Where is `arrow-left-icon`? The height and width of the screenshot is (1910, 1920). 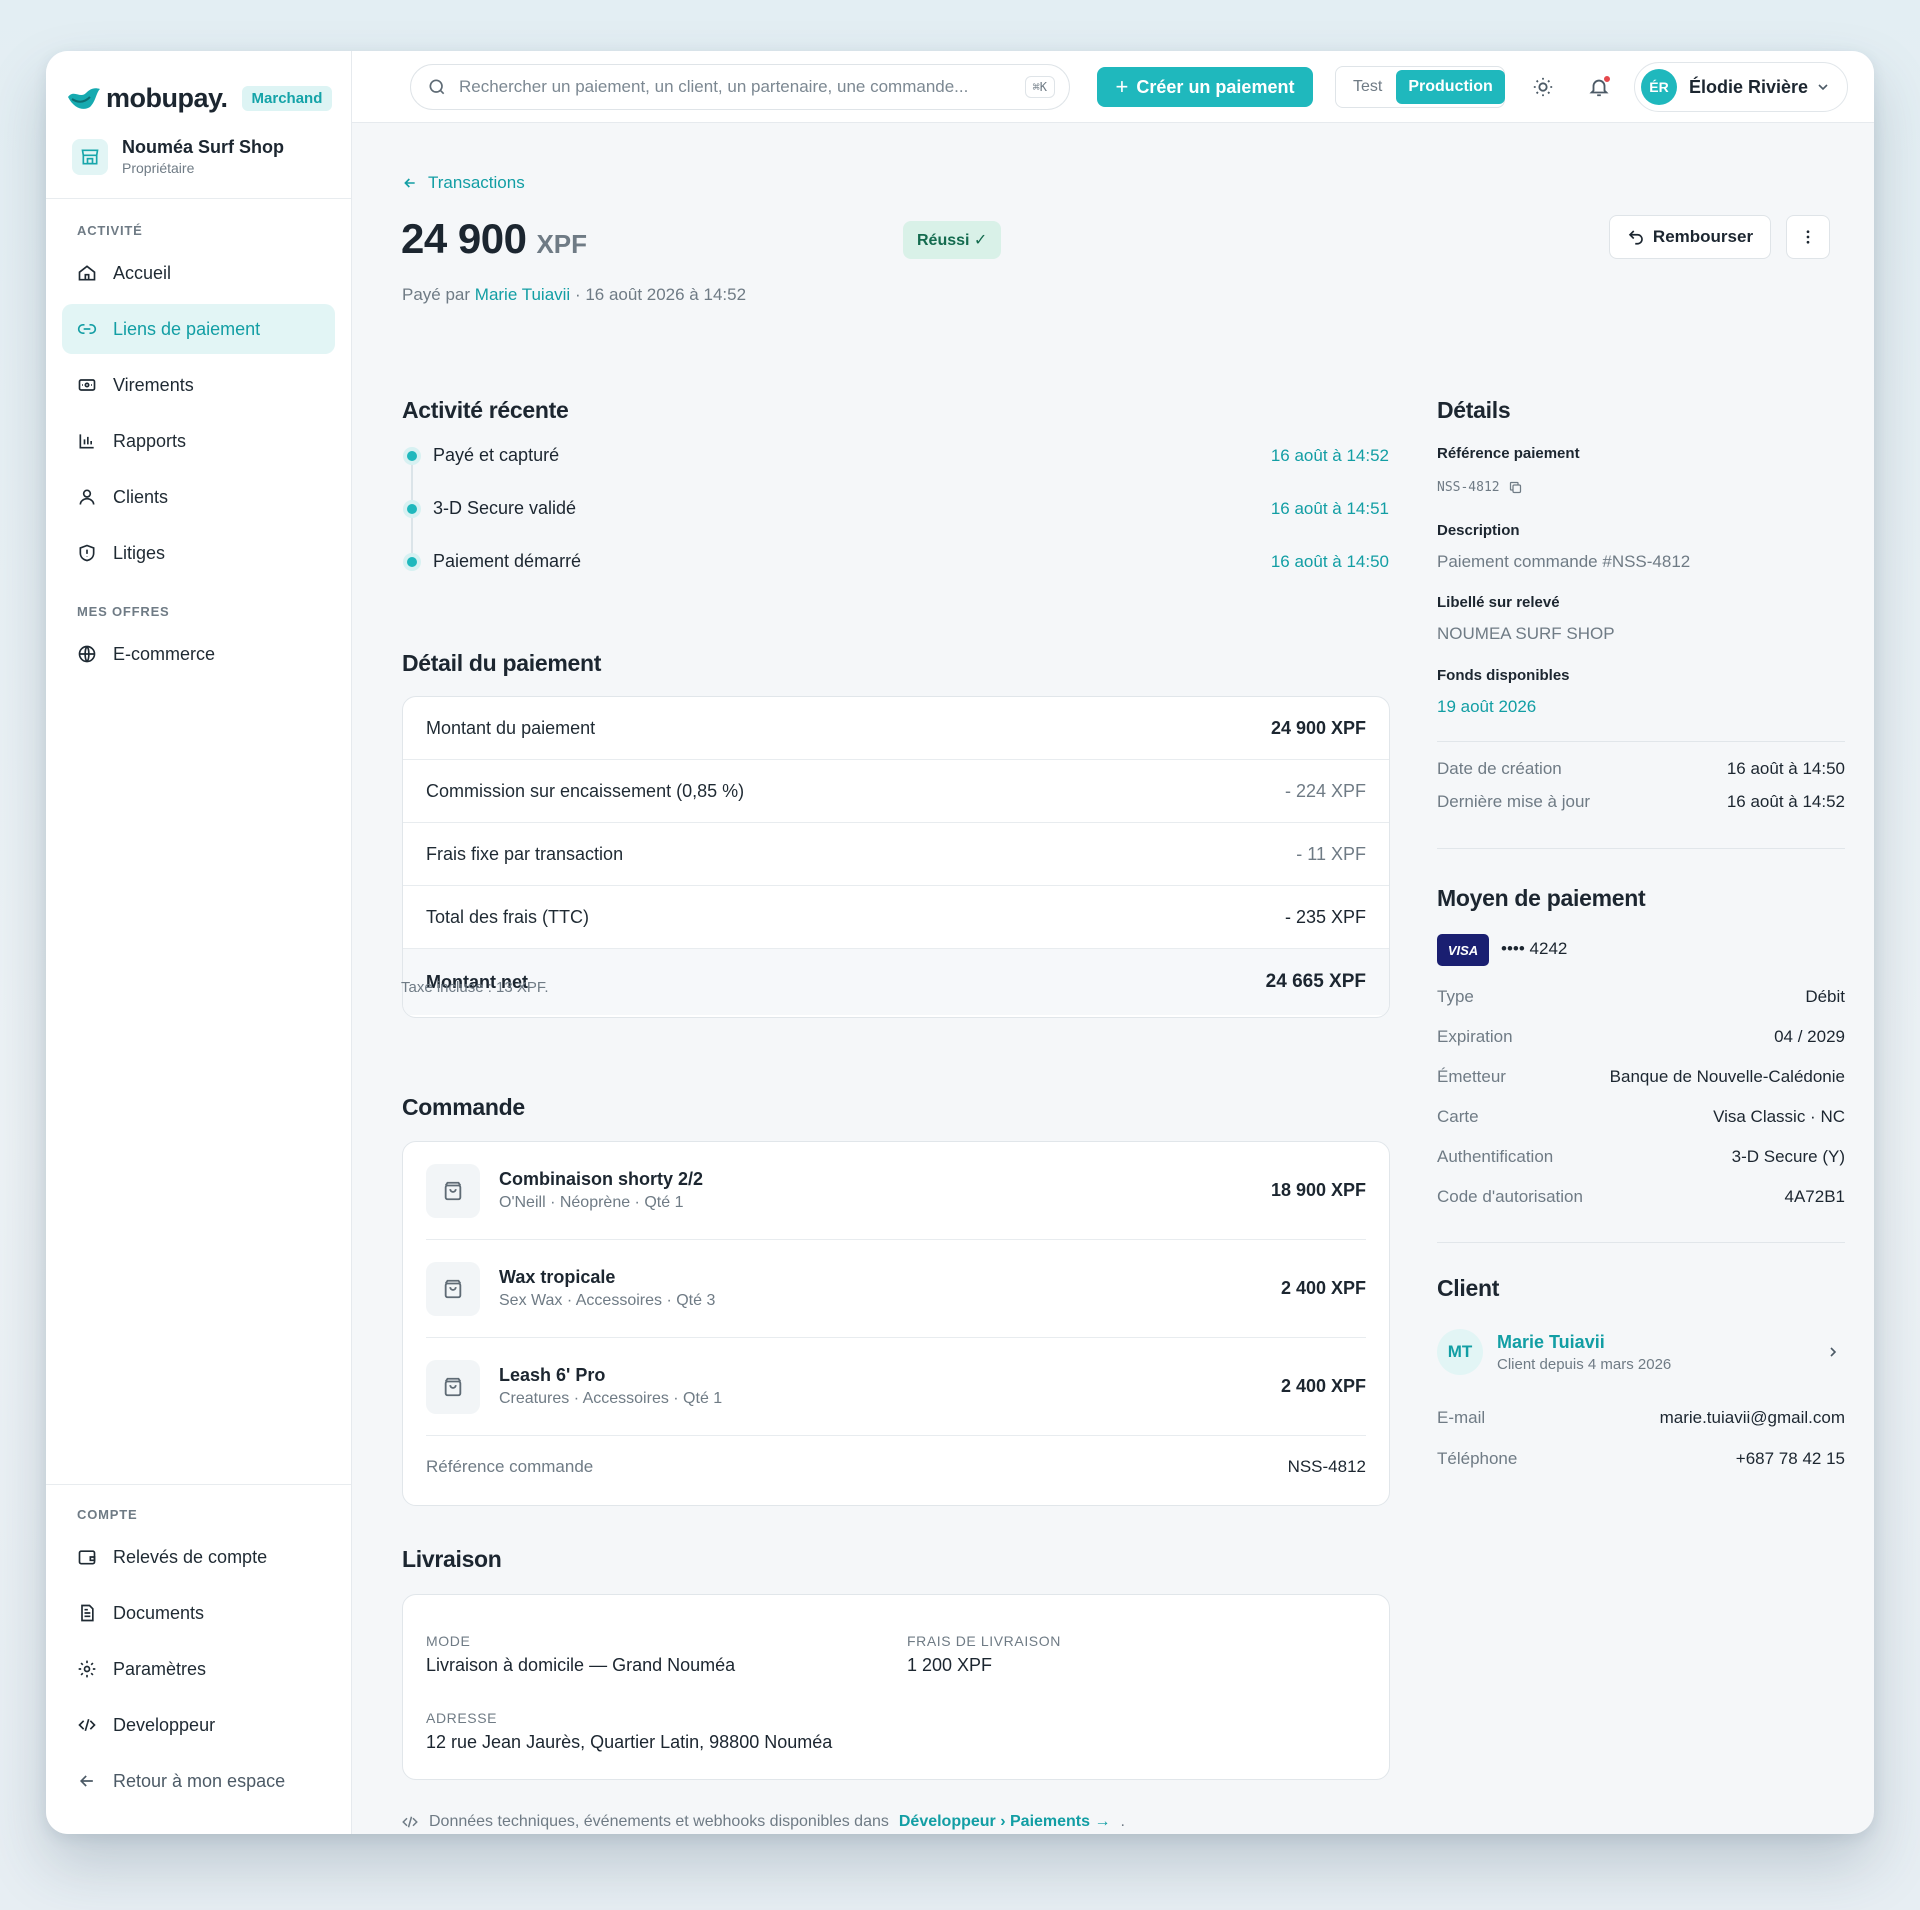
arrow-left-icon is located at coordinates (409, 183).